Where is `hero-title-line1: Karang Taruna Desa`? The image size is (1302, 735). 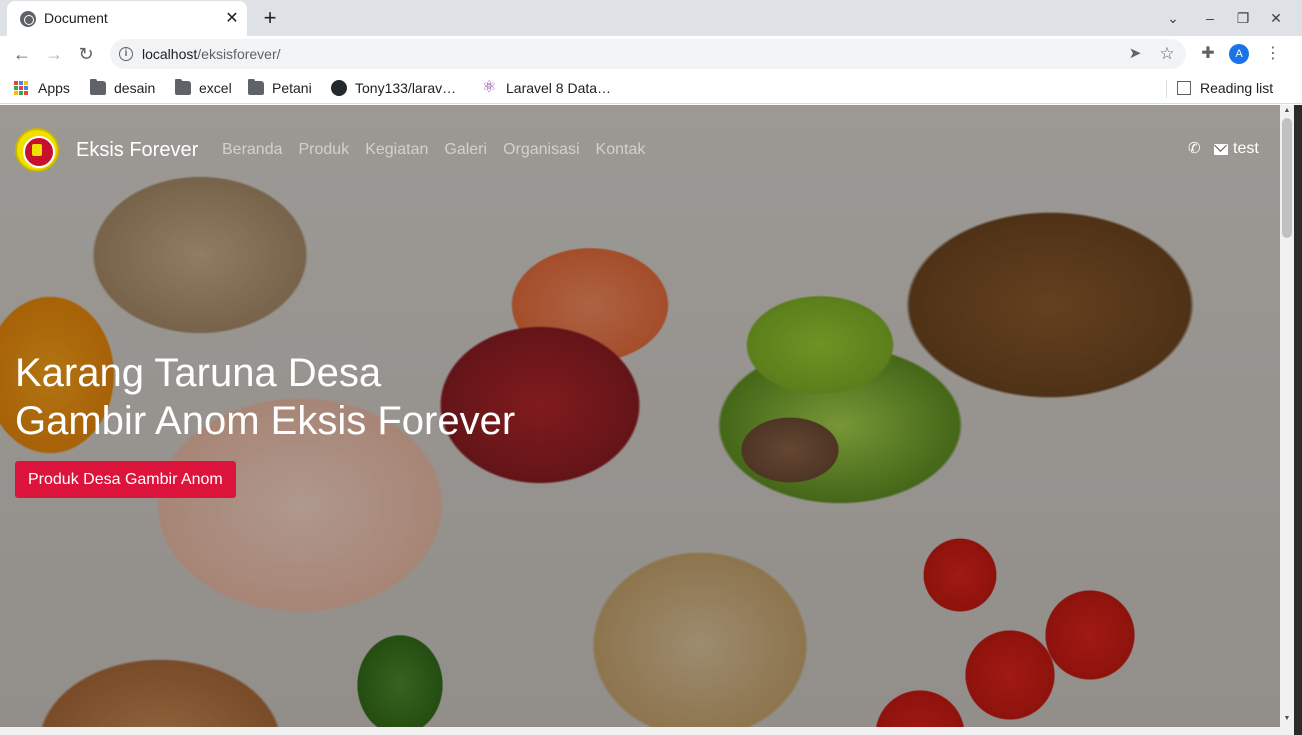 hero-title-line1: Karang Taruna Desa is located at coordinates (198, 373).